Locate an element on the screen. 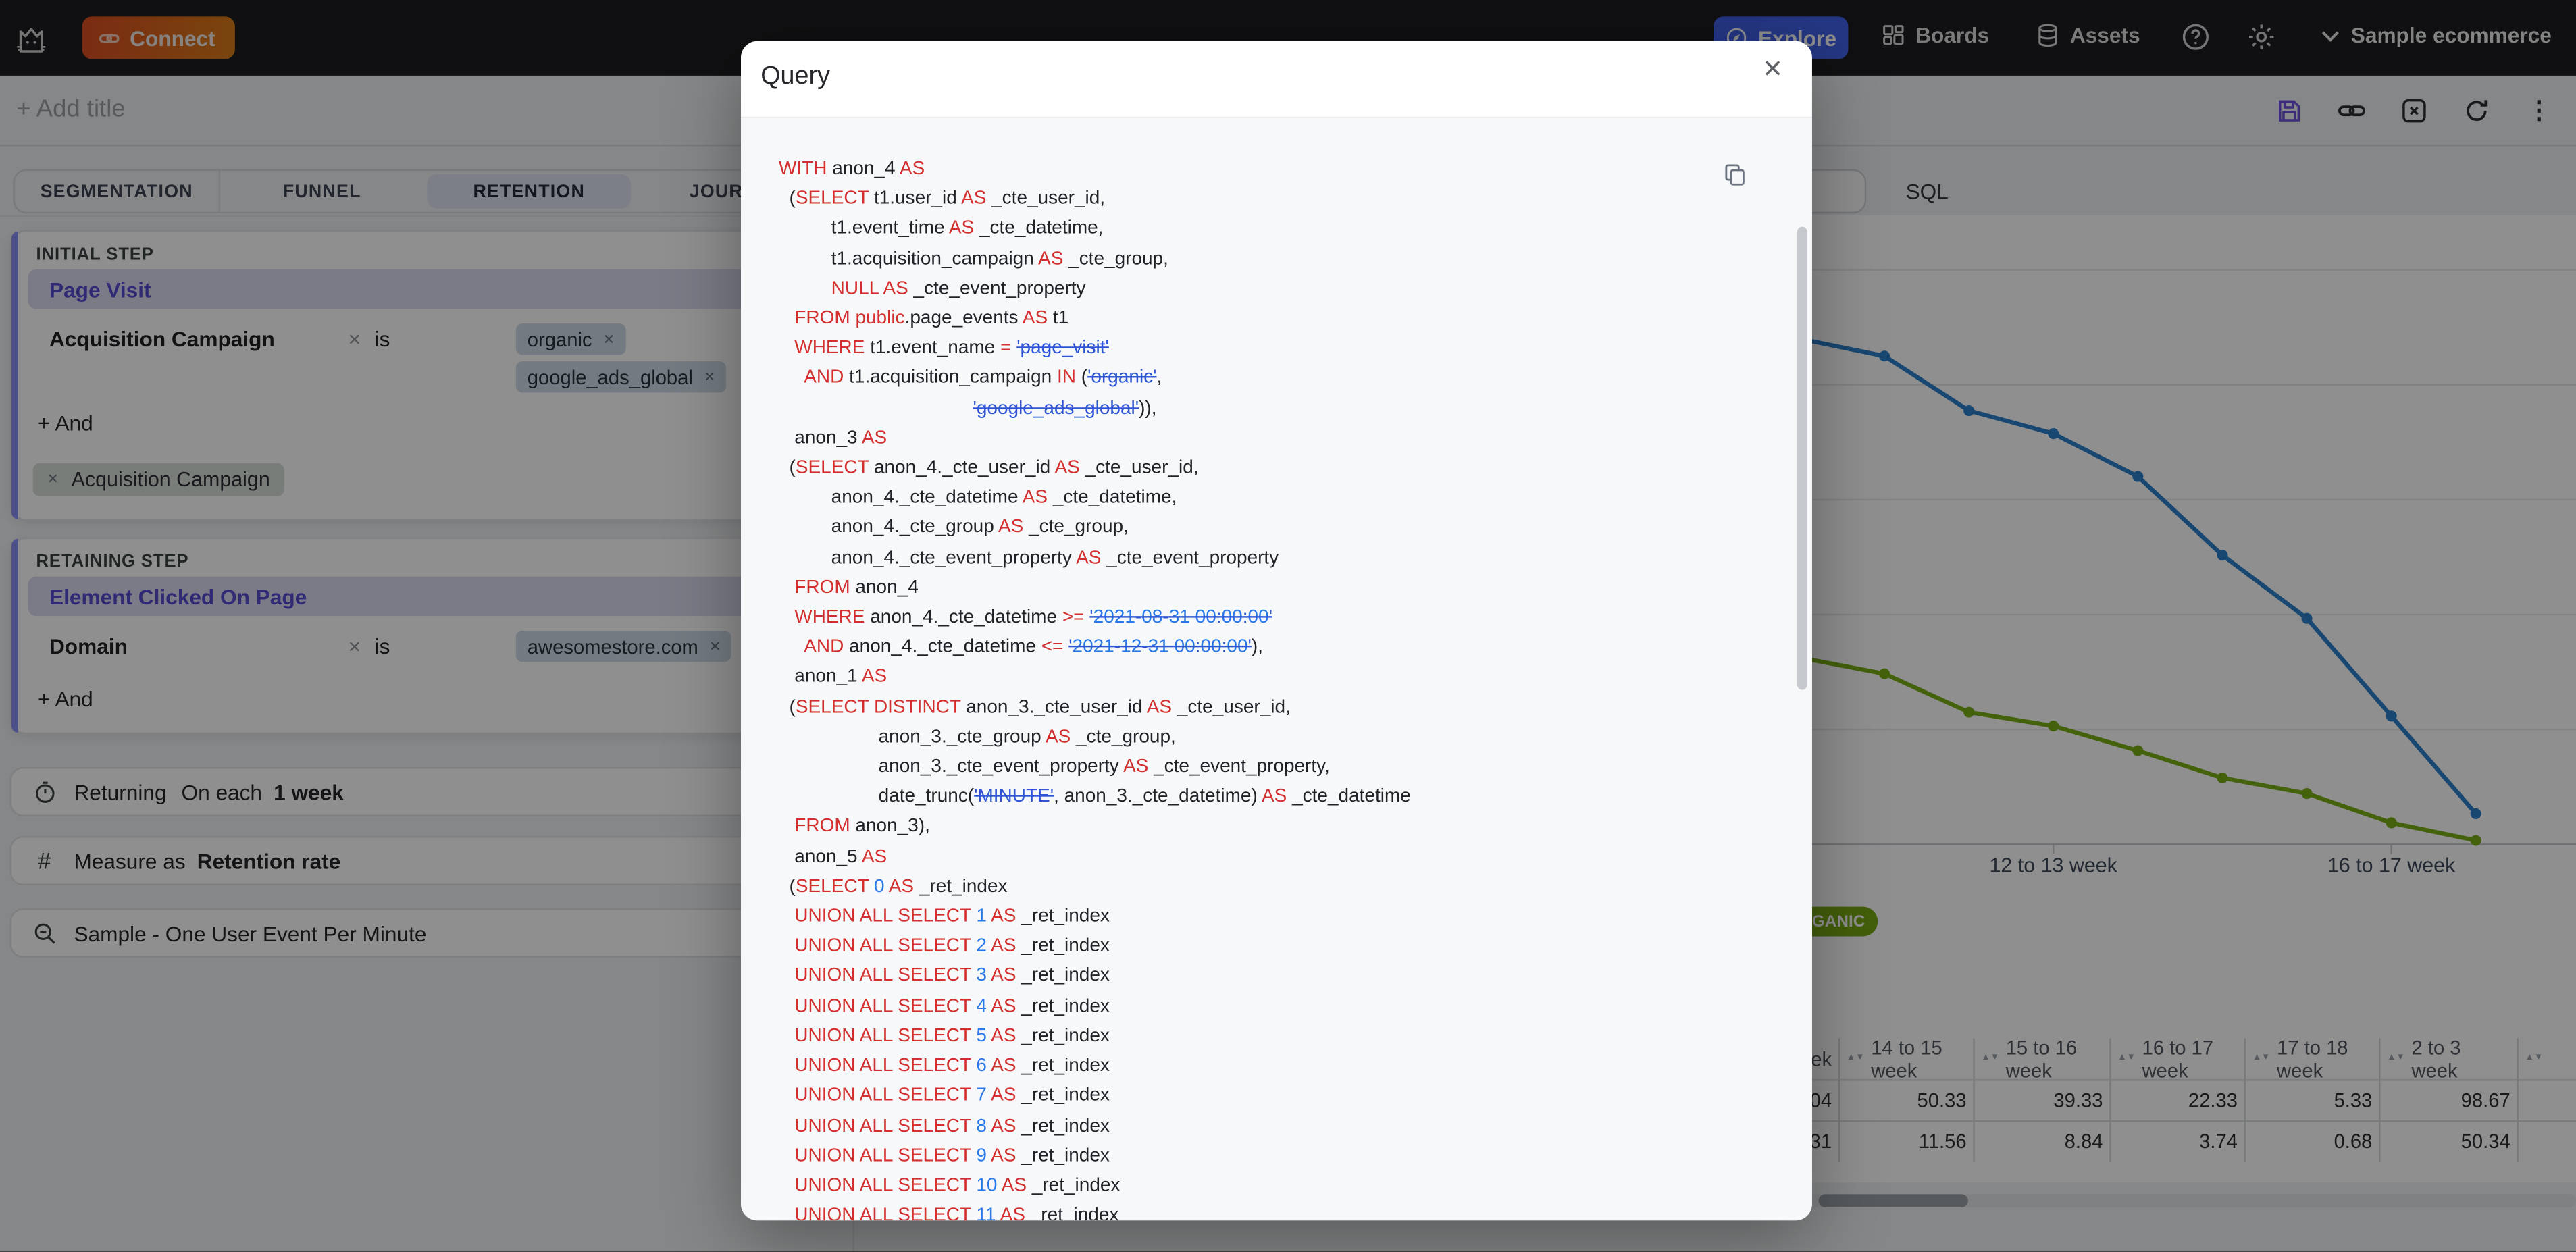 This screenshot has height=1252, width=2576. copy-icon is located at coordinates (1736, 175).